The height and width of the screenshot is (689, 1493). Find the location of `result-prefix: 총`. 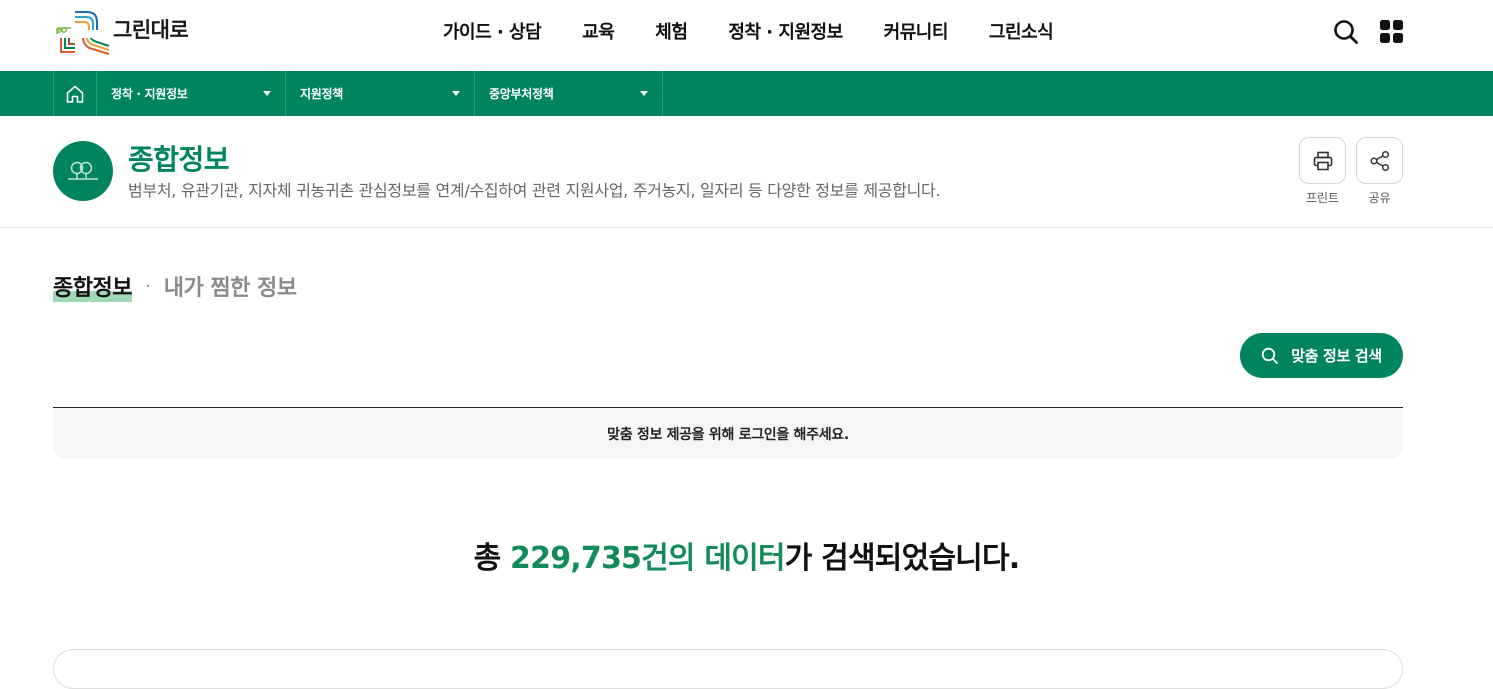

result-prefix: 총 is located at coordinates (492, 558).